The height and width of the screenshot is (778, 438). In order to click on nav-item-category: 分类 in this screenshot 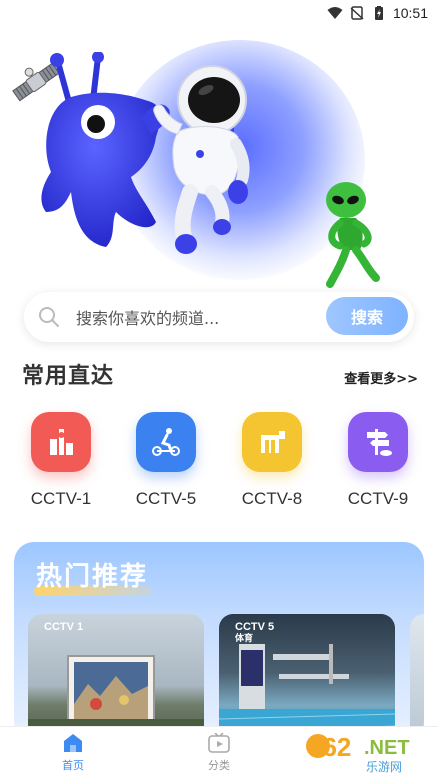, I will do `click(219, 753)`.